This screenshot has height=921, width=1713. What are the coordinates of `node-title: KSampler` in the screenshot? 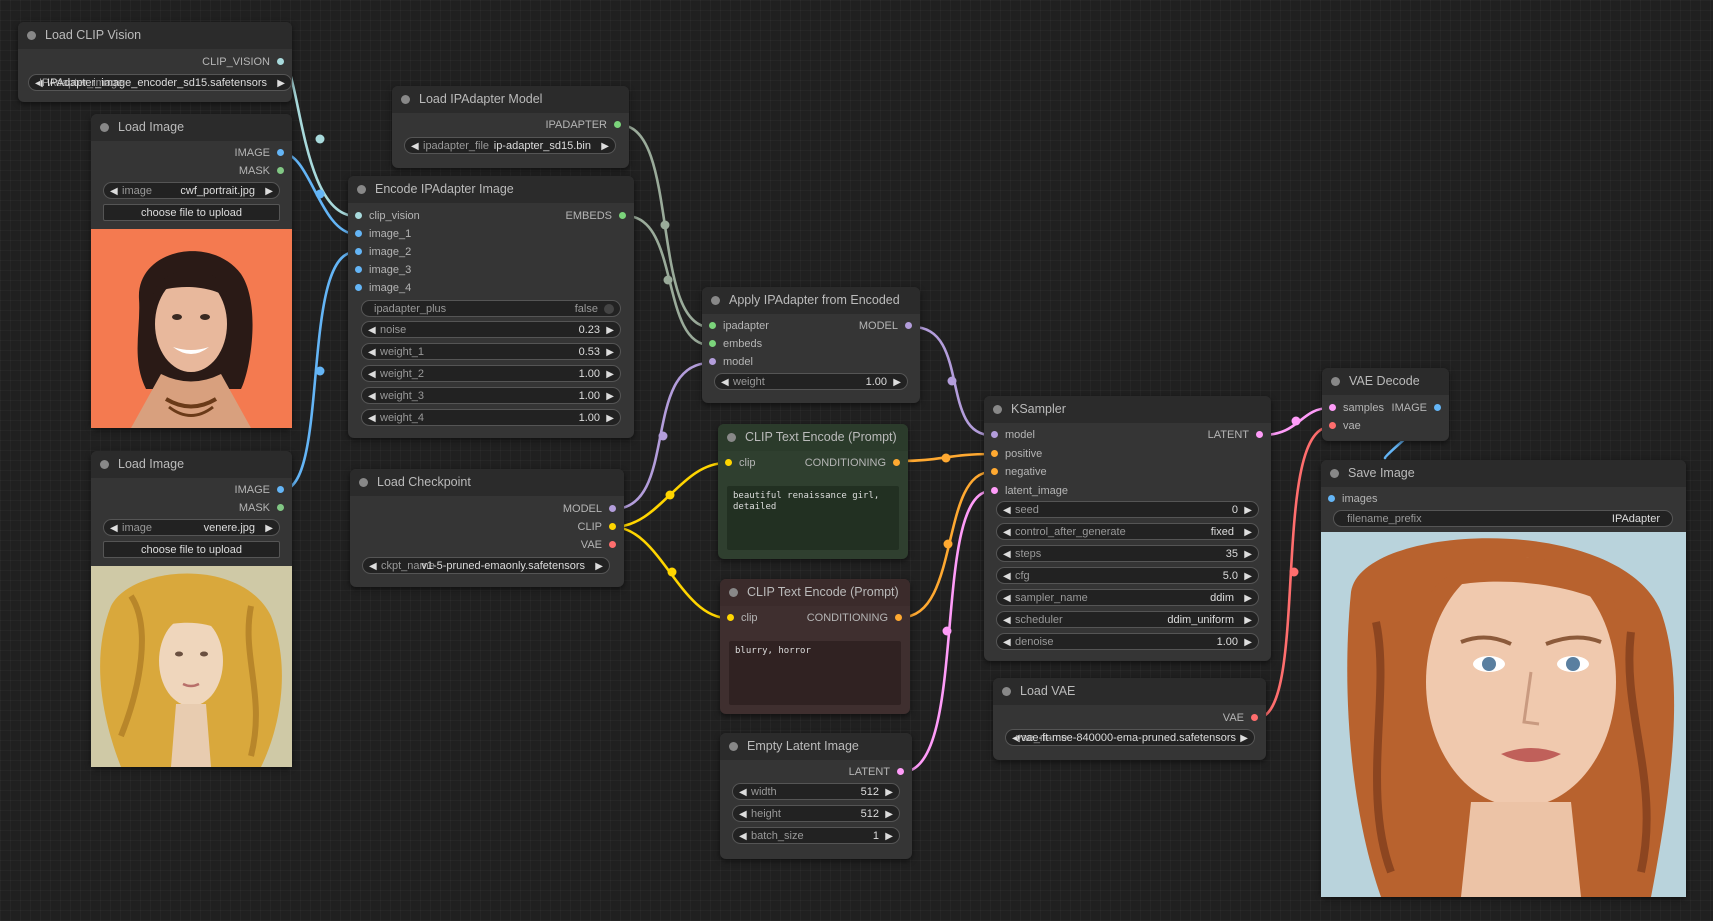 It's located at (1127, 409).